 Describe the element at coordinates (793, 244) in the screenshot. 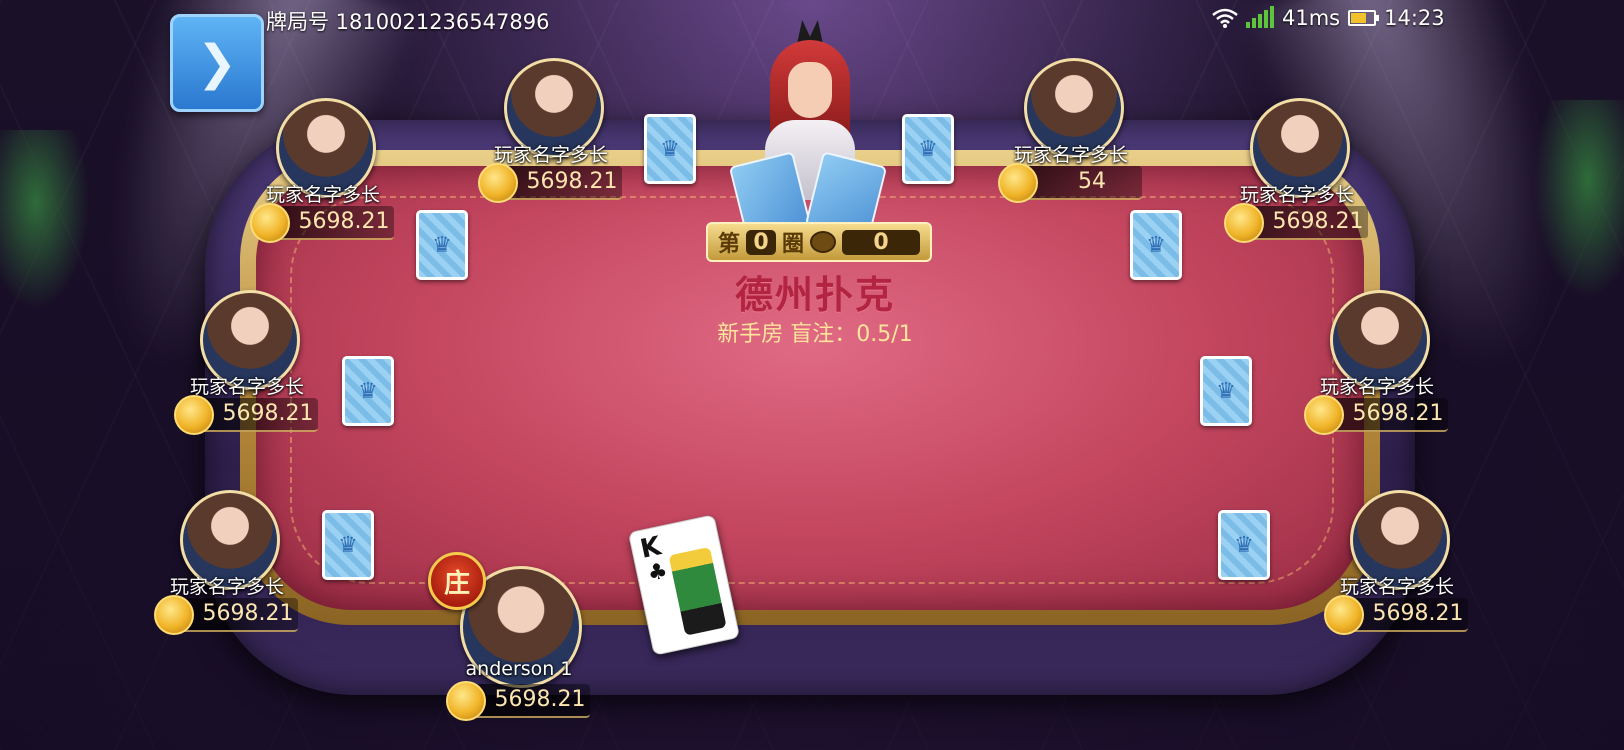

I see `round-suffix: 圈` at that location.